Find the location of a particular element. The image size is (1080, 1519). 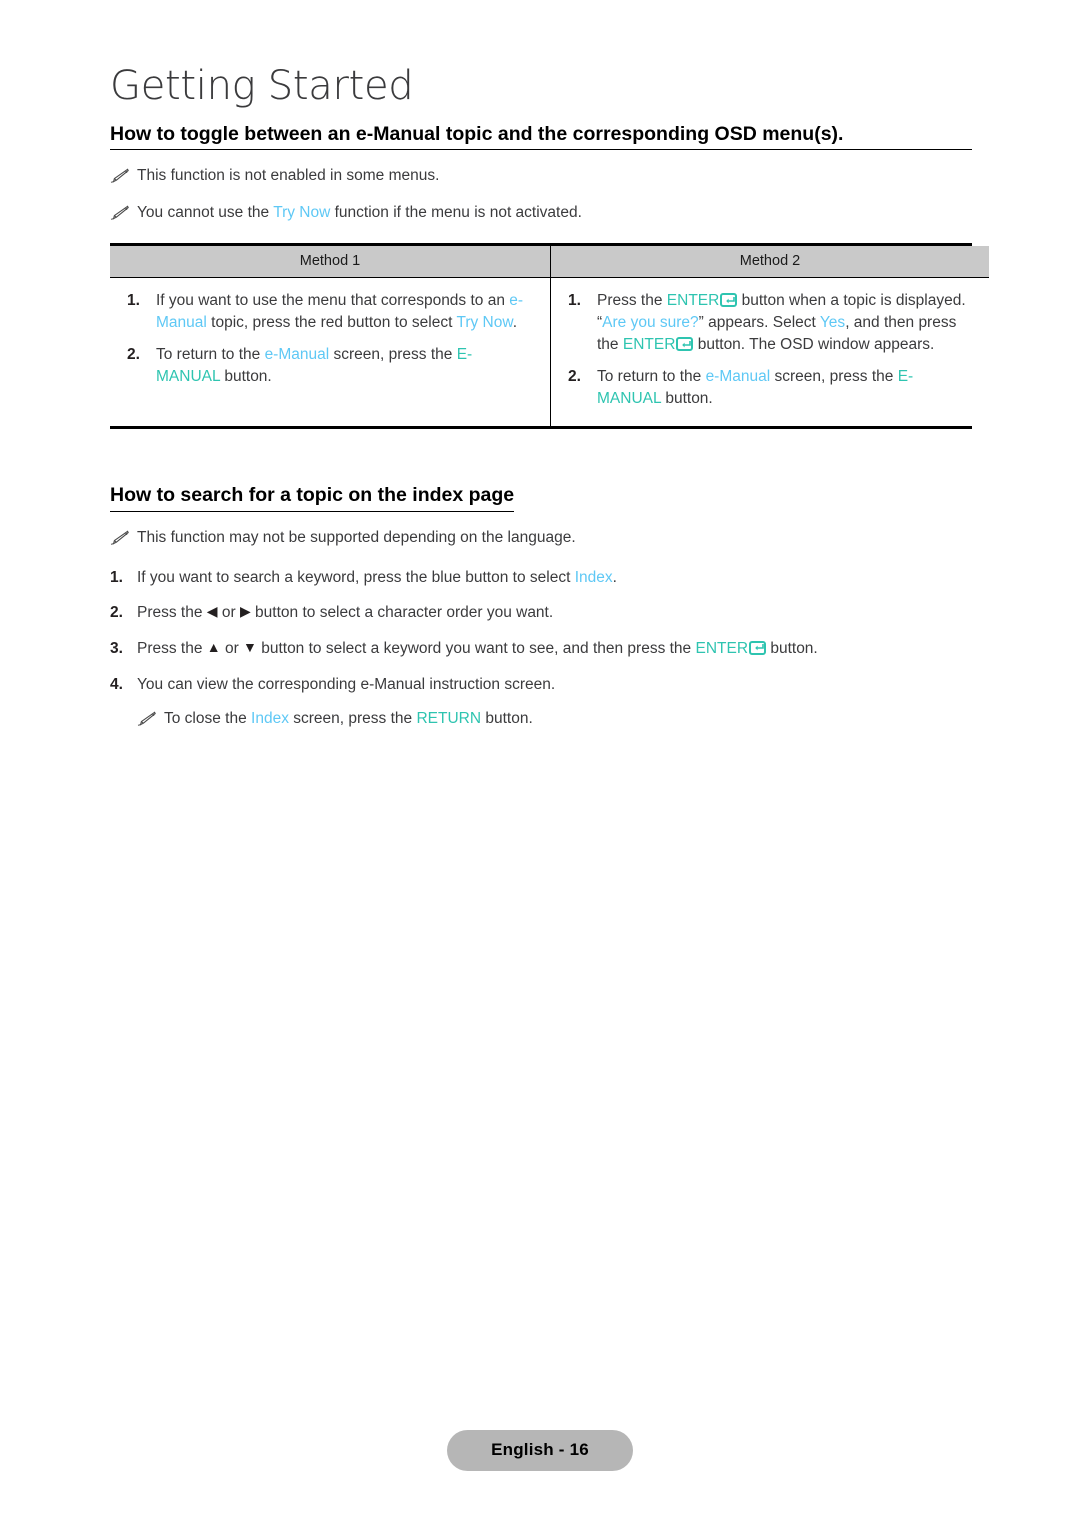

column-header-method-1: Method 1 is located at coordinates (330, 262).